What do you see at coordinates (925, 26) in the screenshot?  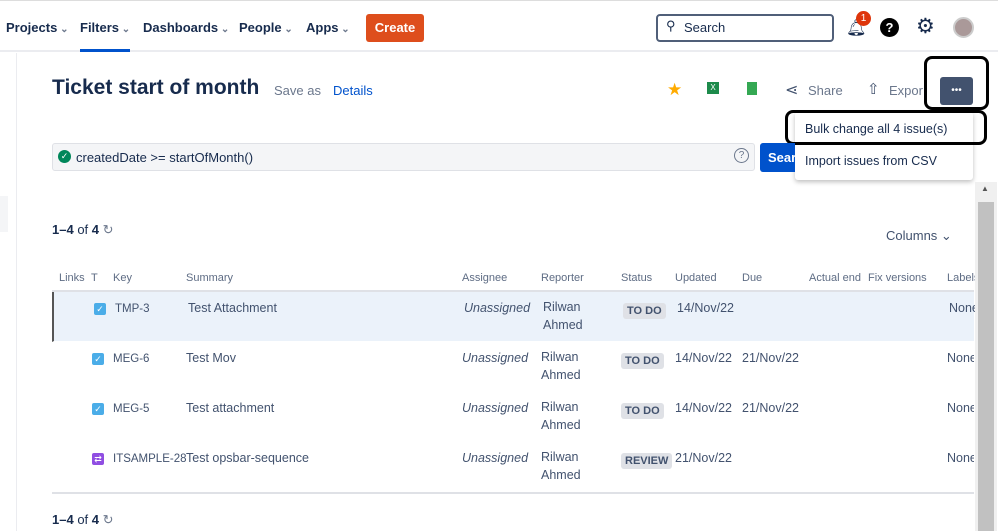 I see `gear-icon: ⚙` at bounding box center [925, 26].